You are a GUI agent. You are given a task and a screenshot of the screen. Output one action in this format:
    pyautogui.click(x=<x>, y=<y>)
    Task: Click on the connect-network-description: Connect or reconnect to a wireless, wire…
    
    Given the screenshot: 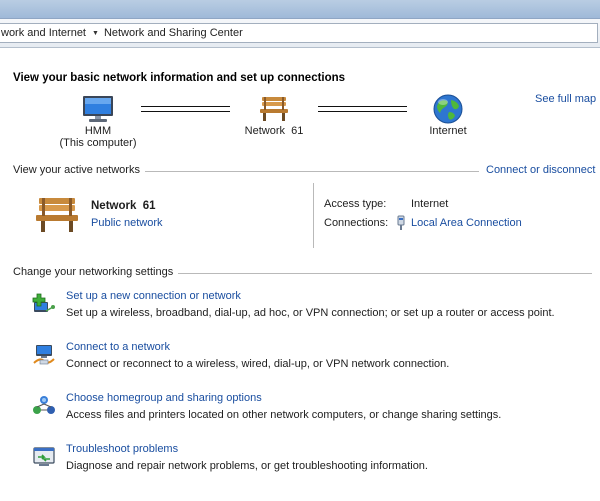 What is the action you would take?
    pyautogui.click(x=258, y=364)
    